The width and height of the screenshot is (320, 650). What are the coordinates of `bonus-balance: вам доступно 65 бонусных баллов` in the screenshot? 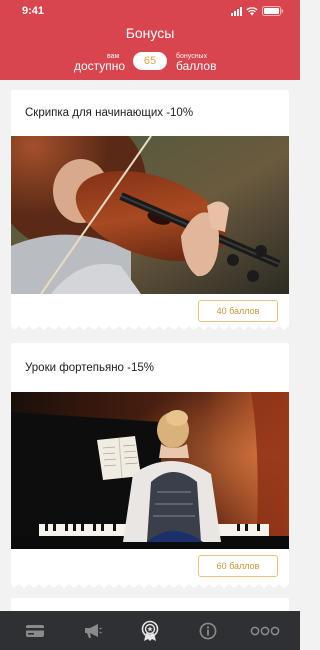 It's located at (150, 62).